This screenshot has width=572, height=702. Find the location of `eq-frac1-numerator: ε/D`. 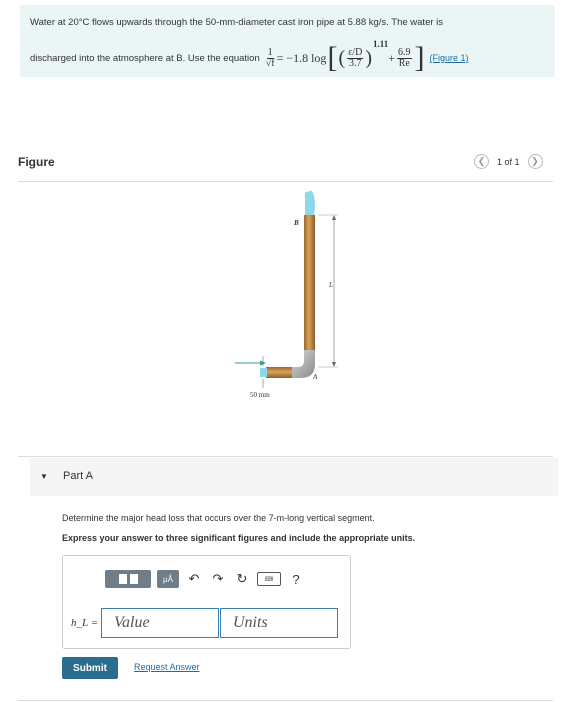

eq-frac1-numerator: ε/D is located at coordinates (355, 52).